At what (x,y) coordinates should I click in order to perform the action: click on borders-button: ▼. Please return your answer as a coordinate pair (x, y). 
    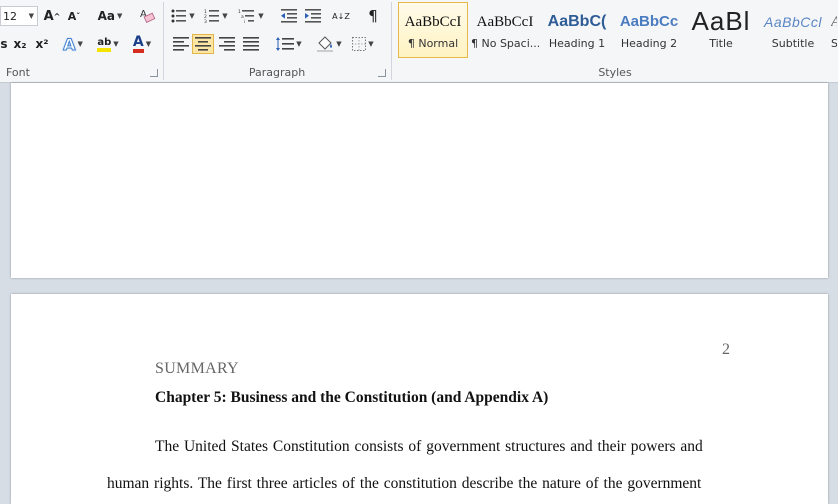
    Looking at the image, I should click on (363, 44).